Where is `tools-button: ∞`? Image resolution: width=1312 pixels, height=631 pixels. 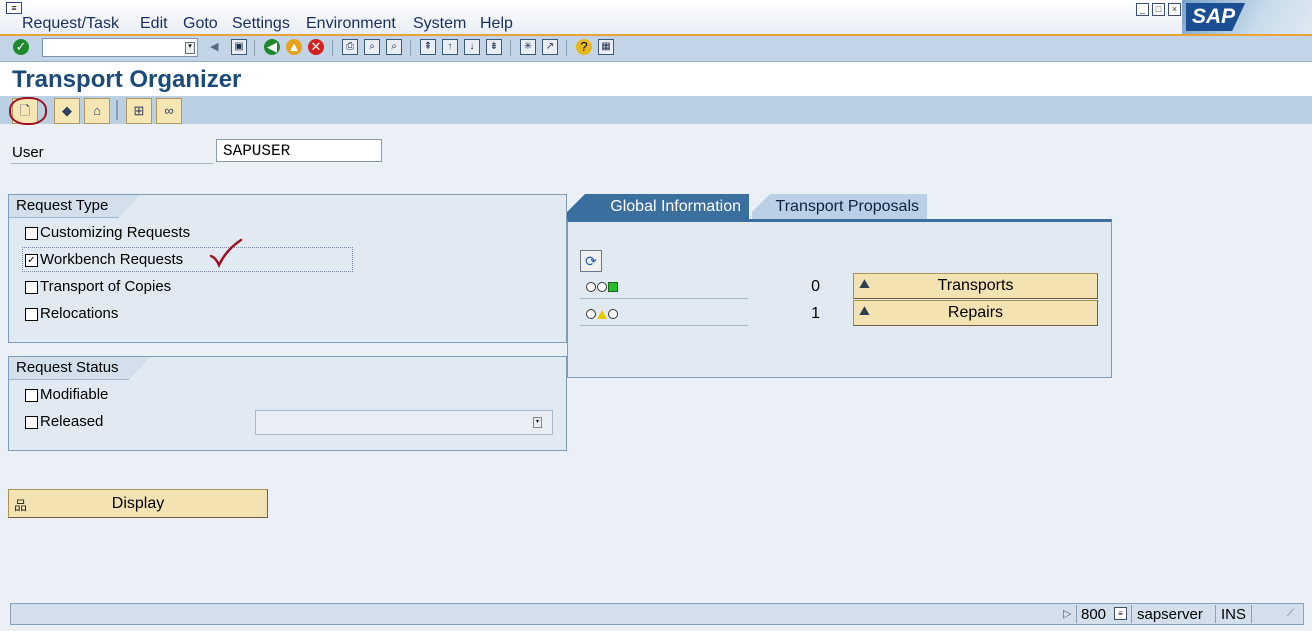
tools-button: ∞ is located at coordinates (169, 111).